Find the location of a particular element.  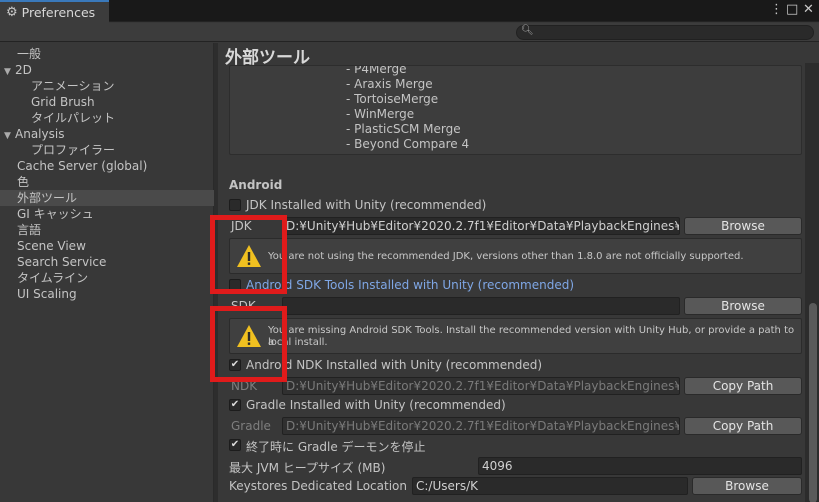

jvm-heap-field: 4096 is located at coordinates (640, 466).